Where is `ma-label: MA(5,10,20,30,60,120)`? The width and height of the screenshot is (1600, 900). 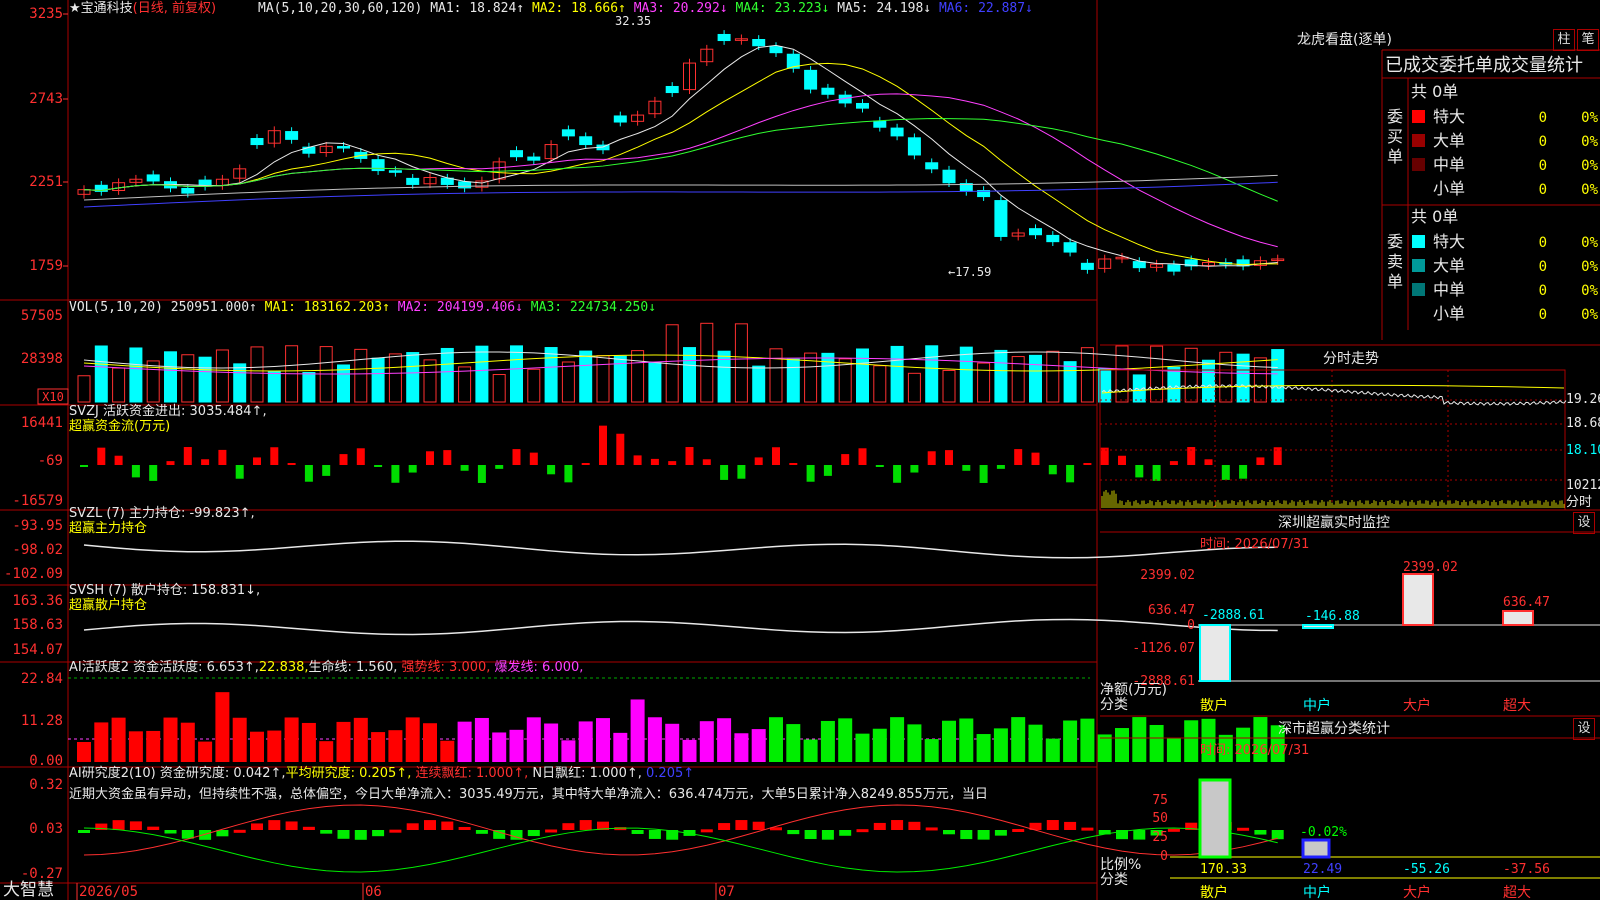 ma-label: MA(5,10,20,30,60,120) is located at coordinates (340, 8).